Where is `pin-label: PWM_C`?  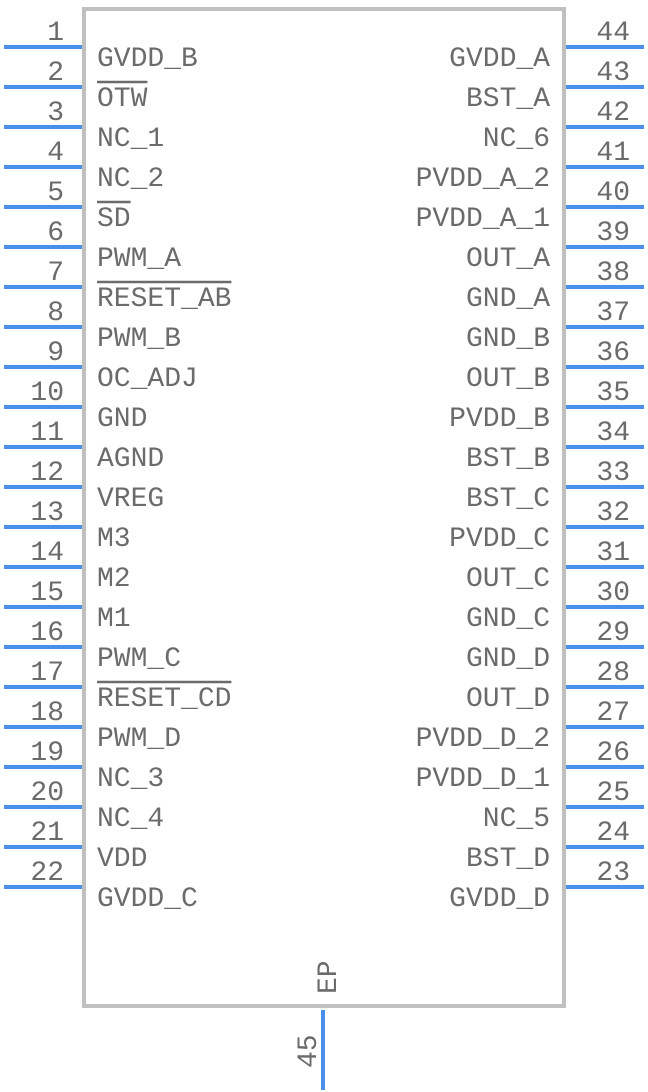
pin-label: PWM_C is located at coordinates (139, 659).